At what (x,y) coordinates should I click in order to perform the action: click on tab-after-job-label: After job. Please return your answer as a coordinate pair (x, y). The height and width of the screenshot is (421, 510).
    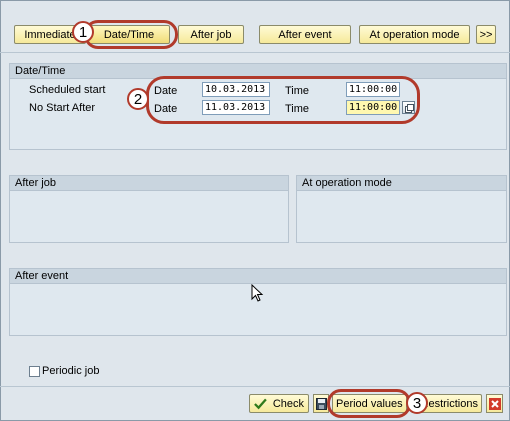
    Looking at the image, I should click on (211, 34).